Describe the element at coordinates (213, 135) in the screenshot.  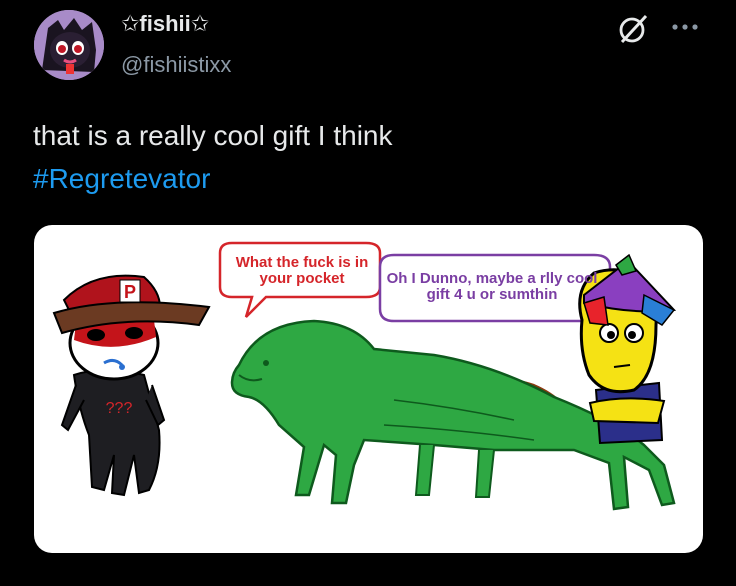
I see `post-text: that is a really cool gift I think` at that location.